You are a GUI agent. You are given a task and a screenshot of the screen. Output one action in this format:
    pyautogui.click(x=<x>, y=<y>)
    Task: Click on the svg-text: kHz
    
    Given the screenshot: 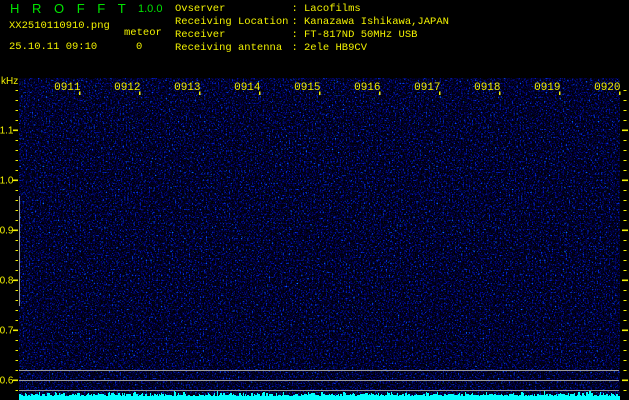 What is the action you would take?
    pyautogui.click(x=9, y=81)
    